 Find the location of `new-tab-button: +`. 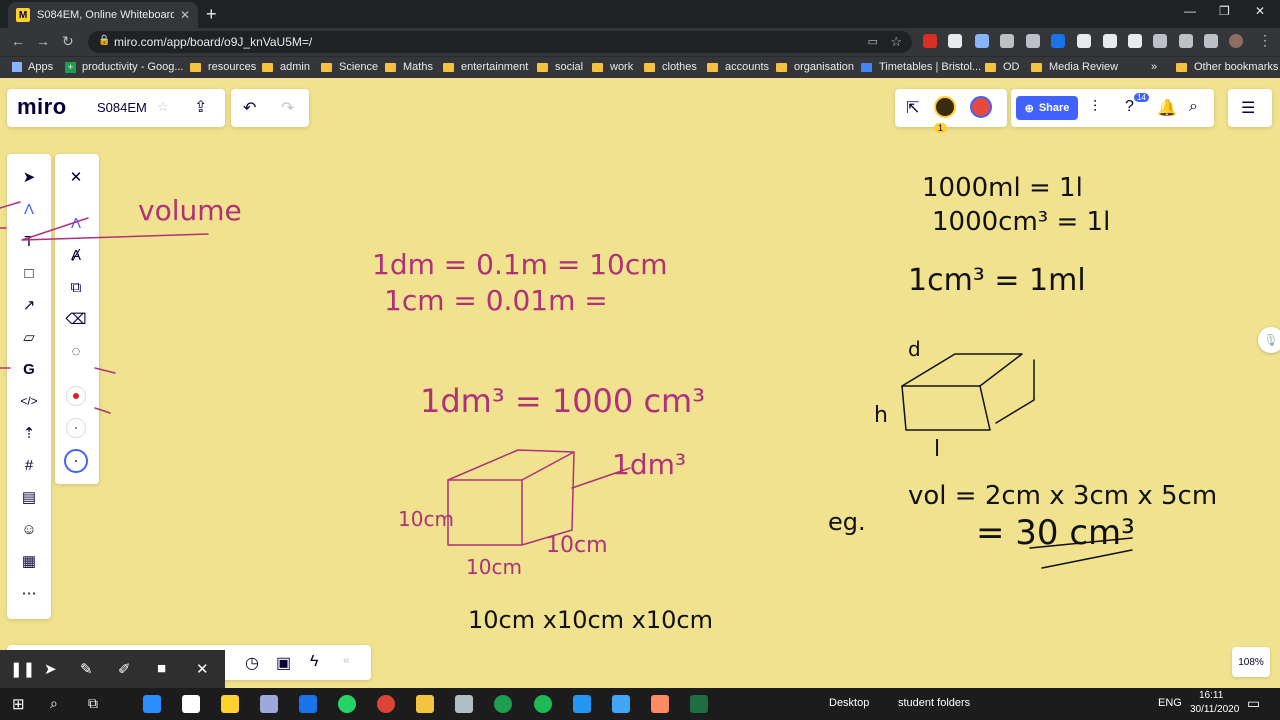

new-tab-button: + is located at coordinates (211, 14).